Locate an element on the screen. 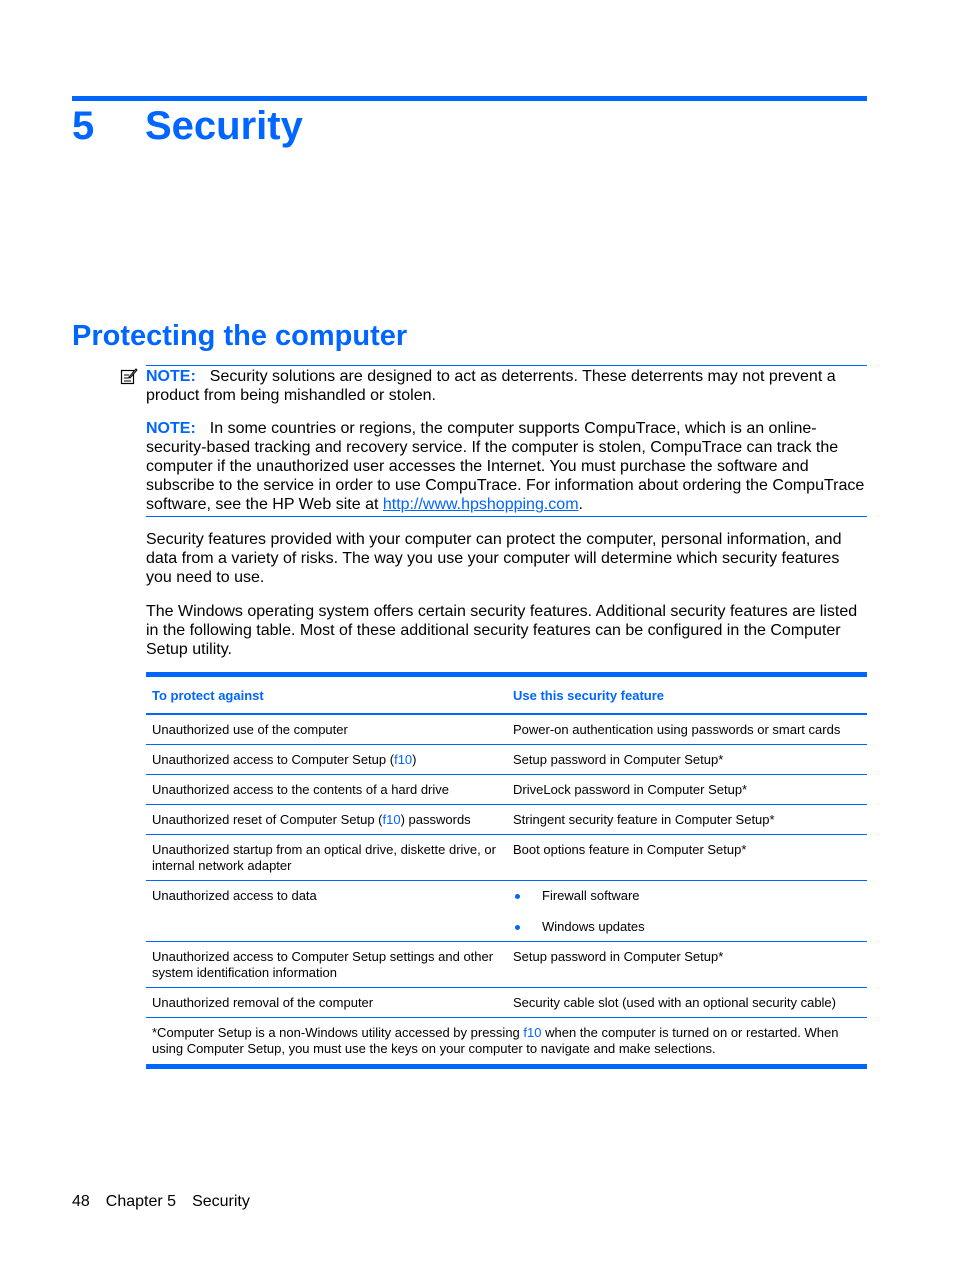  header-security-feature: Use this security feature is located at coordinates (687, 696).